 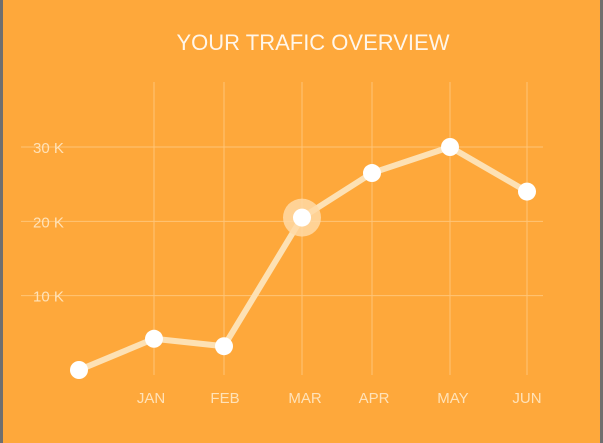 What do you see at coordinates (151, 398) in the screenshot?
I see `x-tick-label: JAN` at bounding box center [151, 398].